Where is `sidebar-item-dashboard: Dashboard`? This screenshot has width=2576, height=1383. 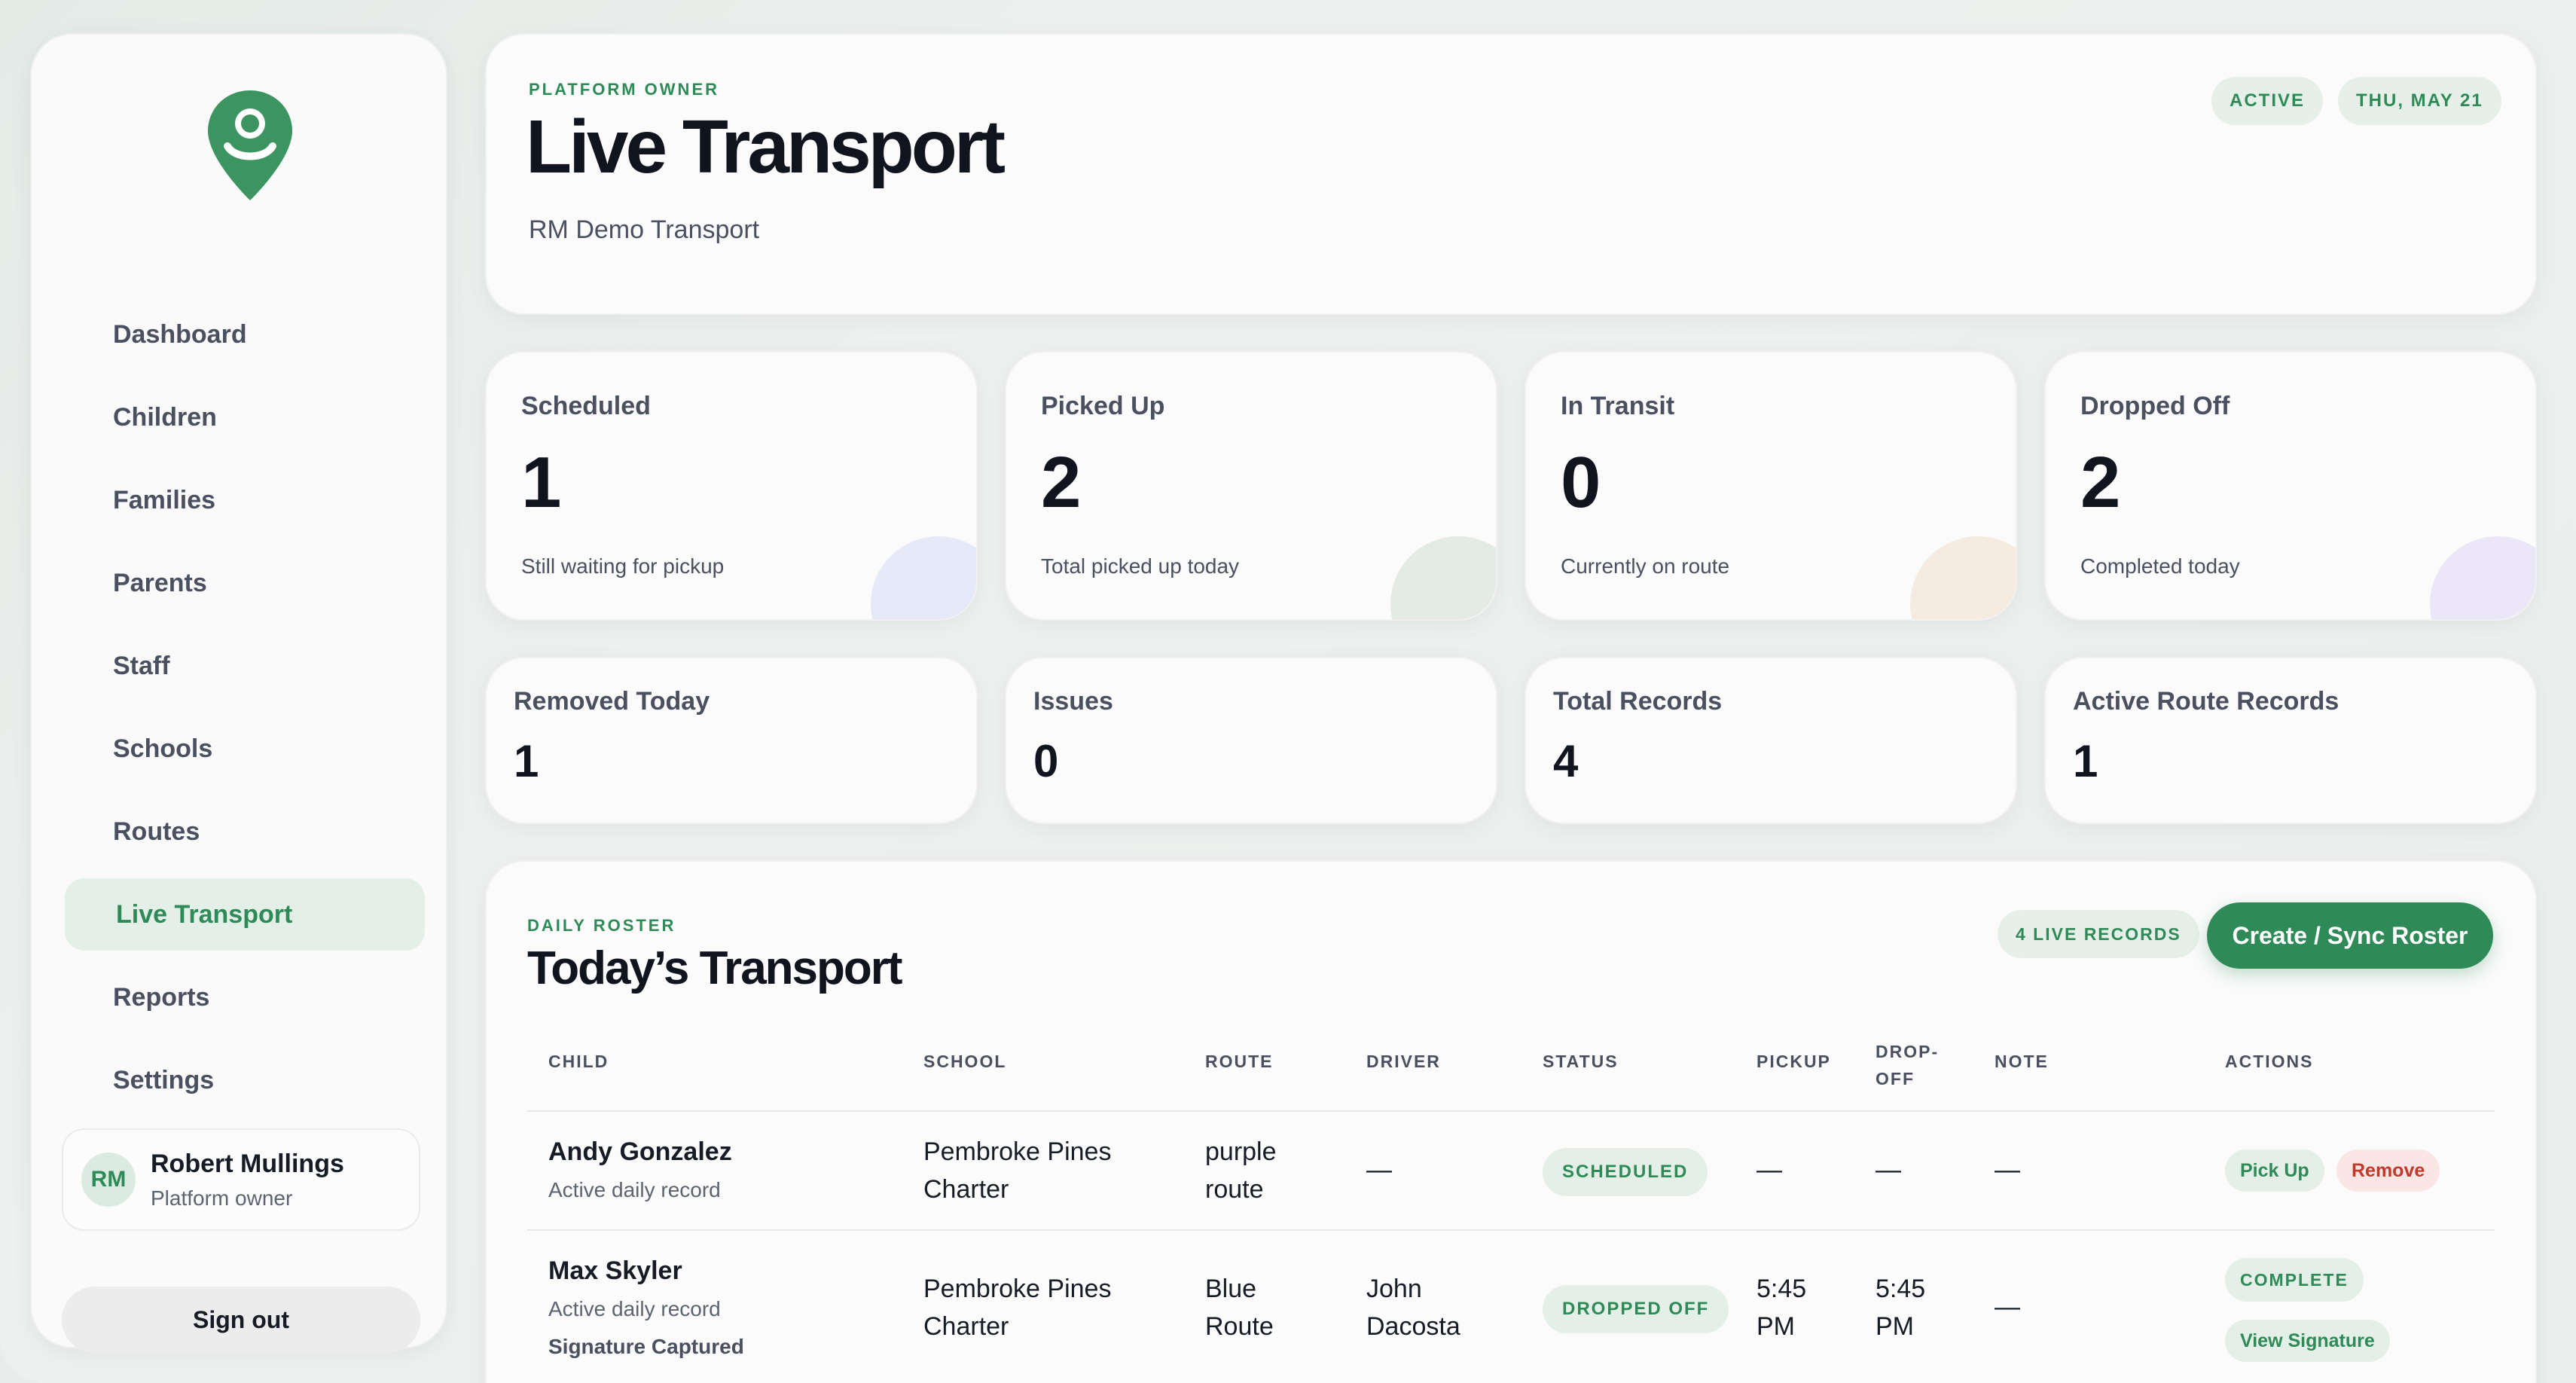 sidebar-item-dashboard: Dashboard is located at coordinates (245, 334).